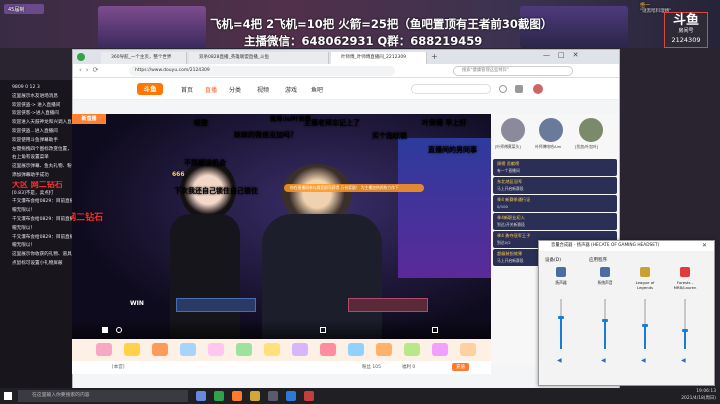 This screenshot has width=720, height=404. I want to click on danmaku-8: 下次我还自己锁住自己锁住, so click(216, 191).